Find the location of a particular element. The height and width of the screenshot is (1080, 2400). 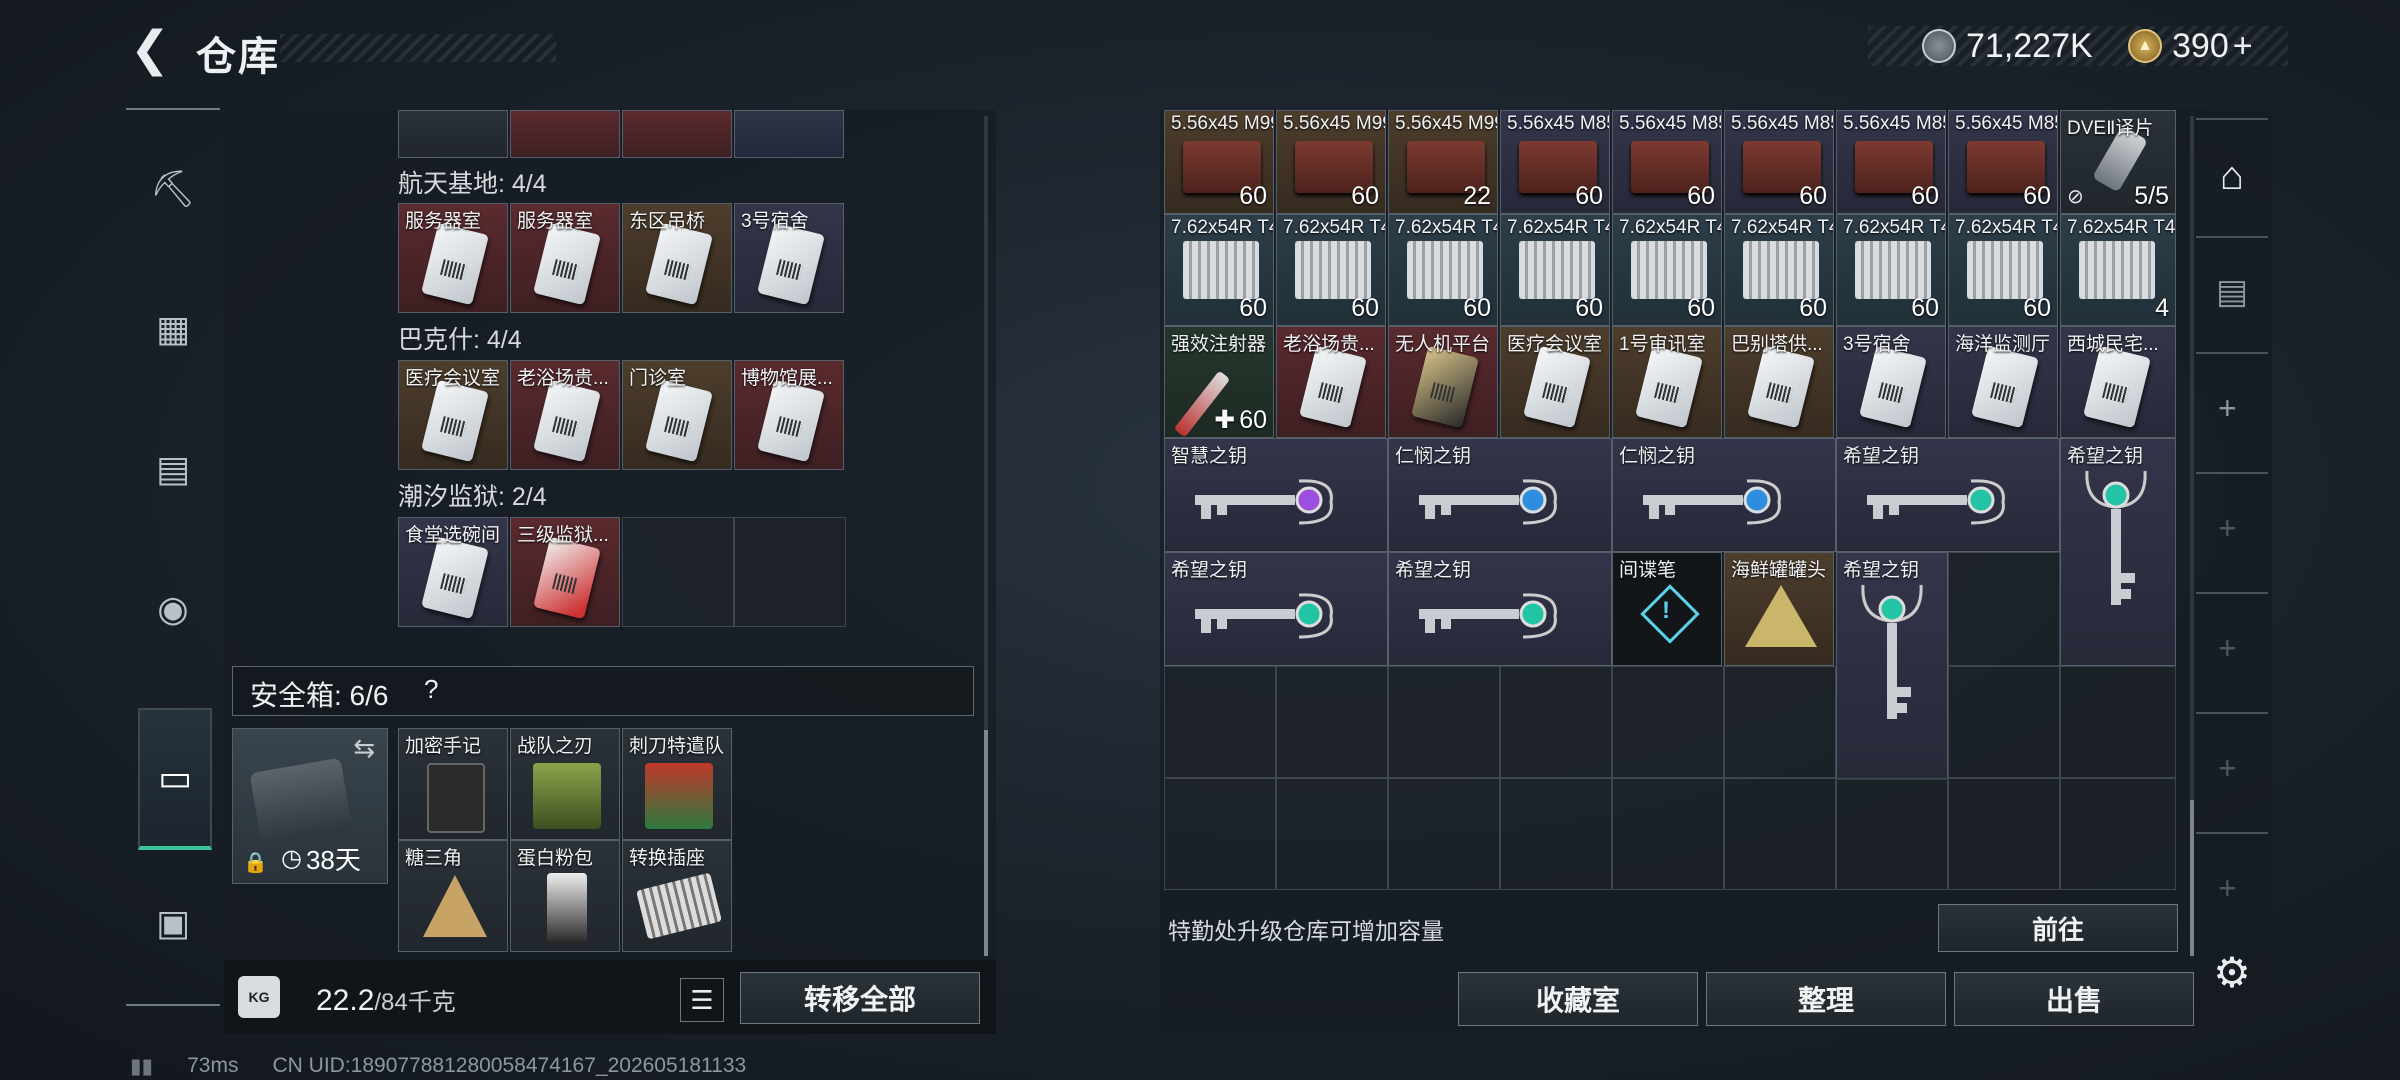

ticket-icon: ▤ is located at coordinates (2232, 292).